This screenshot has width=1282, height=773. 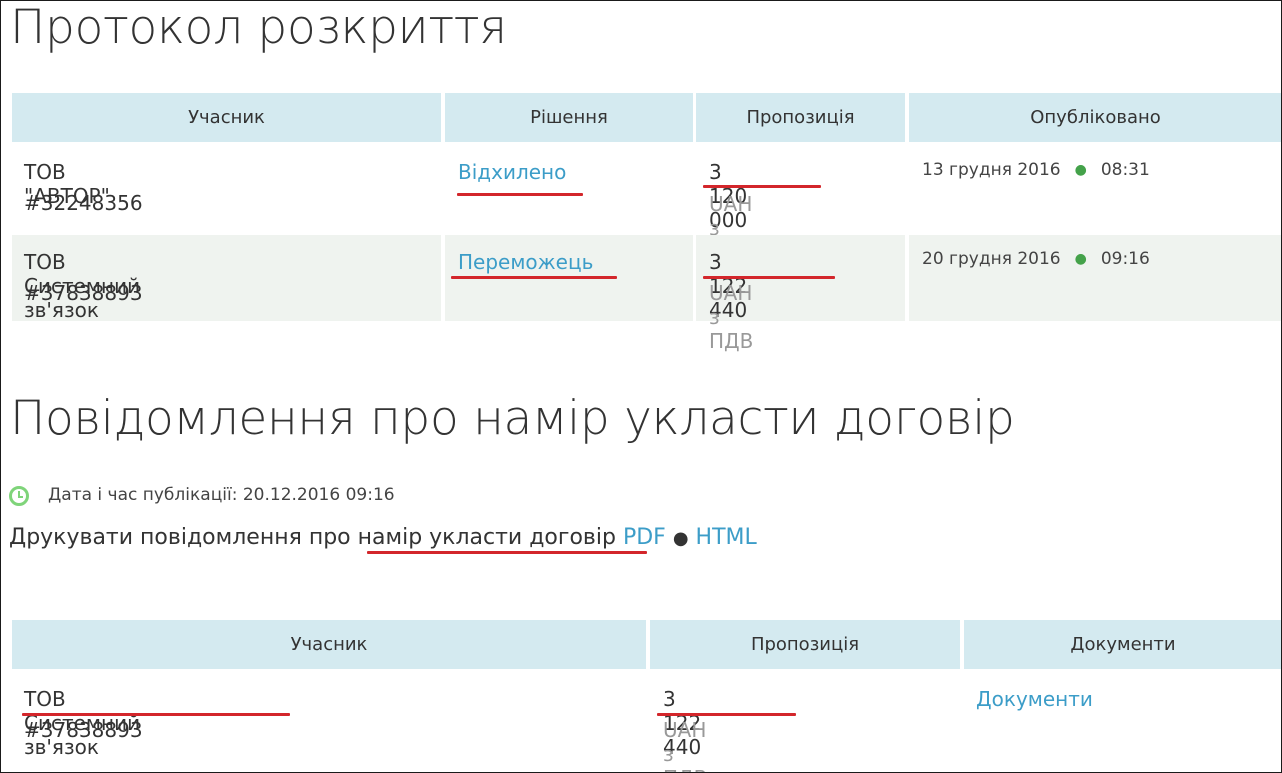 What do you see at coordinates (486, 537) in the screenshot?
I see `print-subject: намір укласти договір` at bounding box center [486, 537].